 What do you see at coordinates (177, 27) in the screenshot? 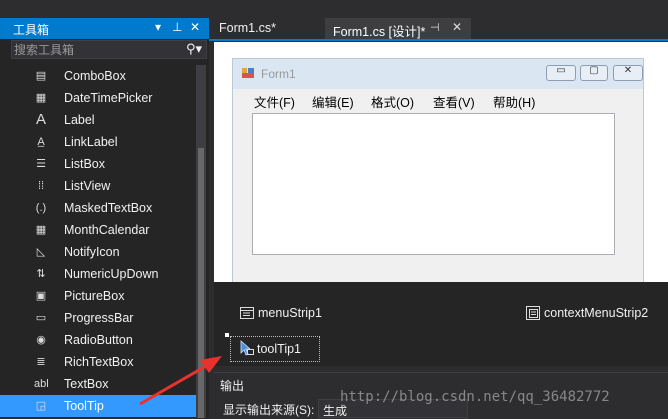
I see `toolbox-pin-icon: ⊥` at bounding box center [177, 27].